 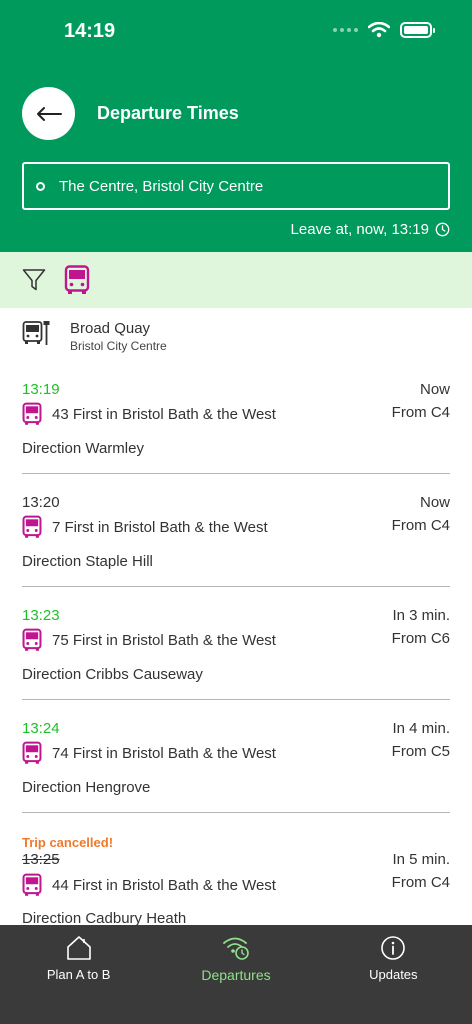 I want to click on route-label: 74 First in Bristol Bath & the West, so click(x=164, y=753).